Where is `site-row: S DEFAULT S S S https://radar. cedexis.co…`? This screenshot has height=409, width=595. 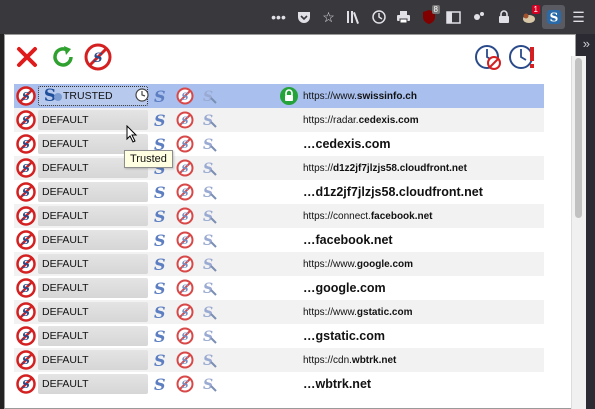
site-row: S DEFAULT S S S https://radar. cedexis.co… is located at coordinates (279, 120).